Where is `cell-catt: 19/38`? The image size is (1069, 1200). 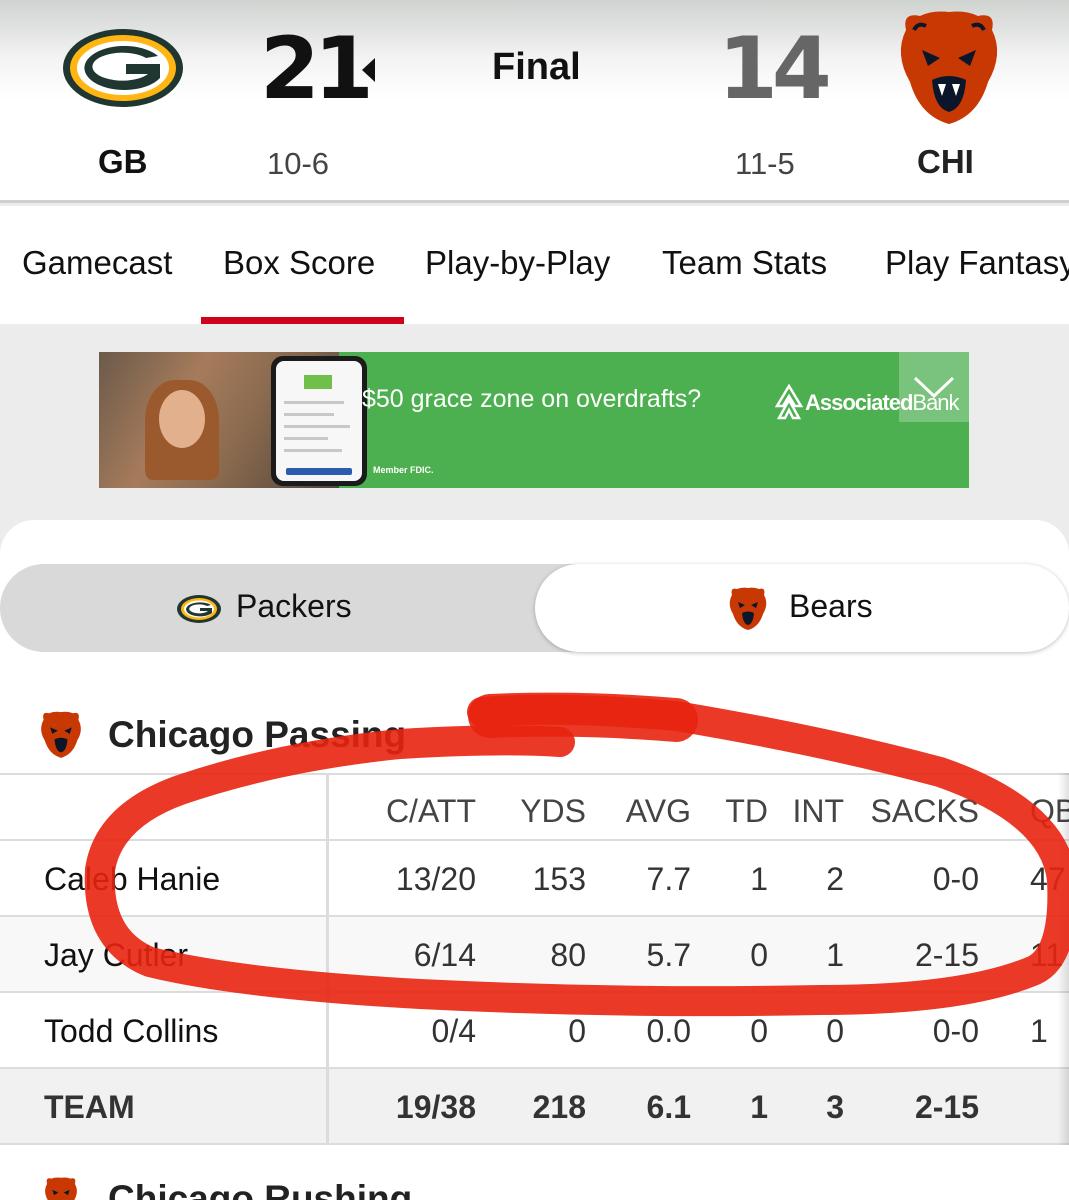 cell-catt: 19/38 is located at coordinates (435, 1107).